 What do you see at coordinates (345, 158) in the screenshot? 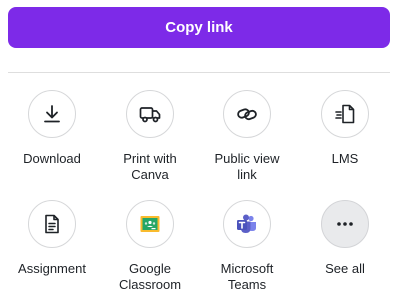
I see `share-option-label: LMS` at bounding box center [345, 158].